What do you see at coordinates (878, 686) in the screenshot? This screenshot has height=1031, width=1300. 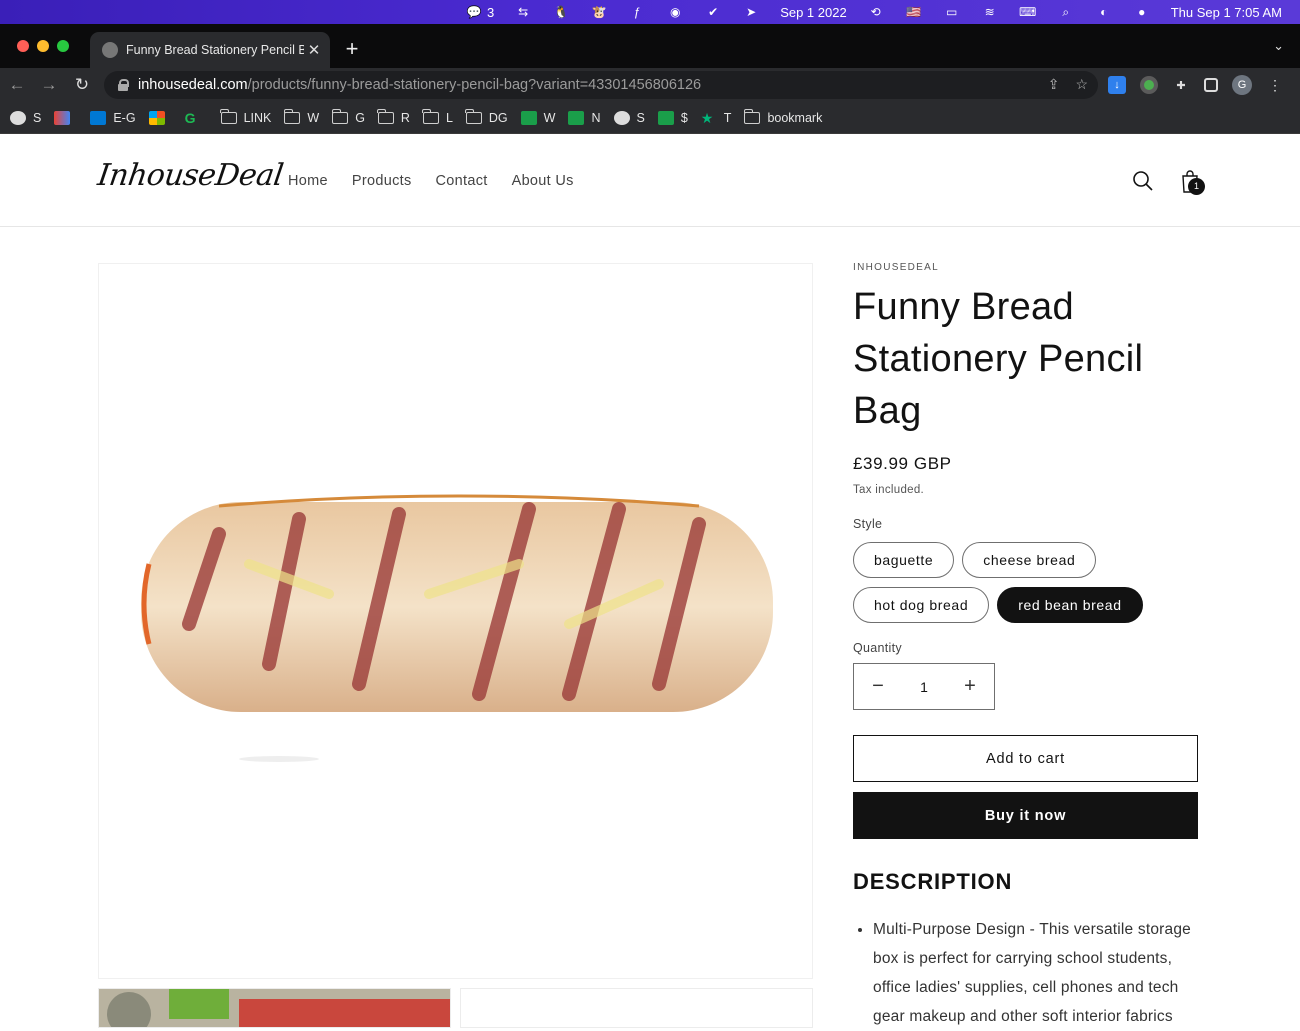 I see `decrease-quantity-button: −` at bounding box center [878, 686].